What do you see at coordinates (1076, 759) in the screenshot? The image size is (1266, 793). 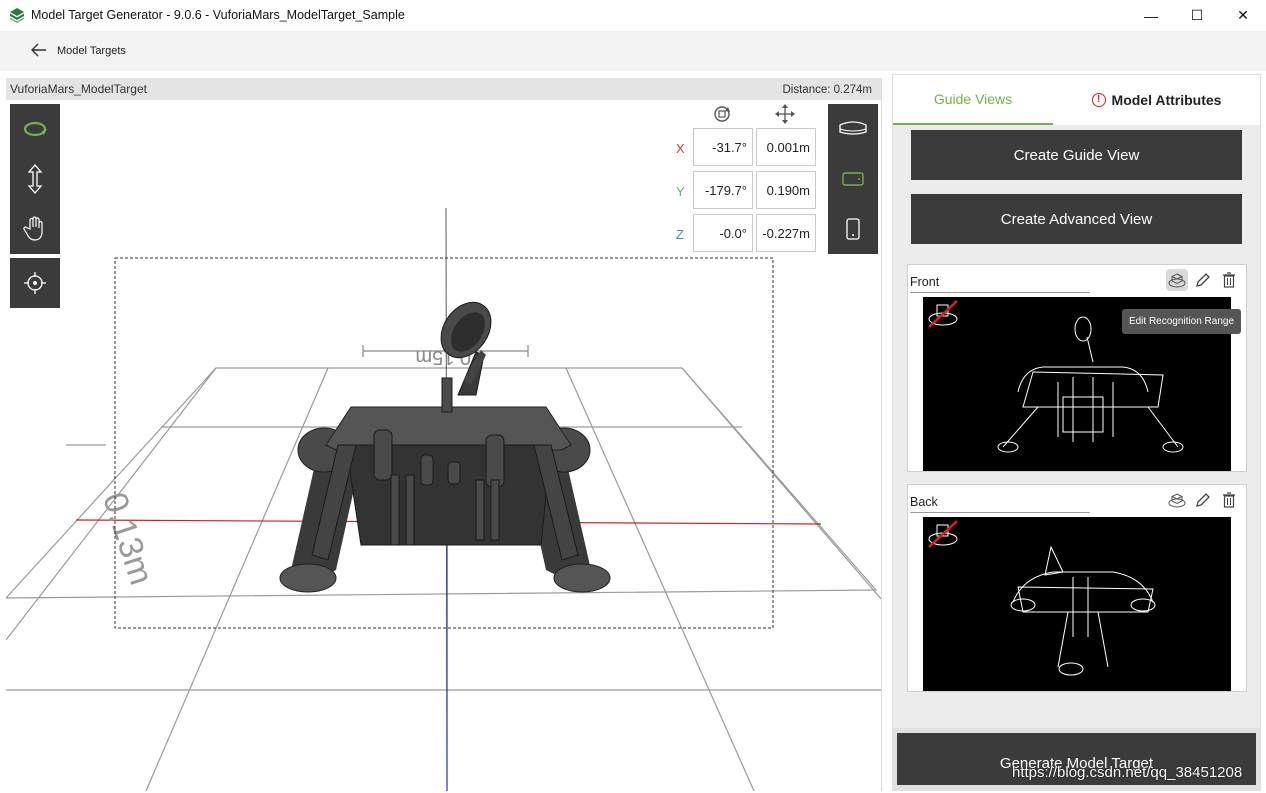 I see `generate-bar: Generate Model Target` at bounding box center [1076, 759].